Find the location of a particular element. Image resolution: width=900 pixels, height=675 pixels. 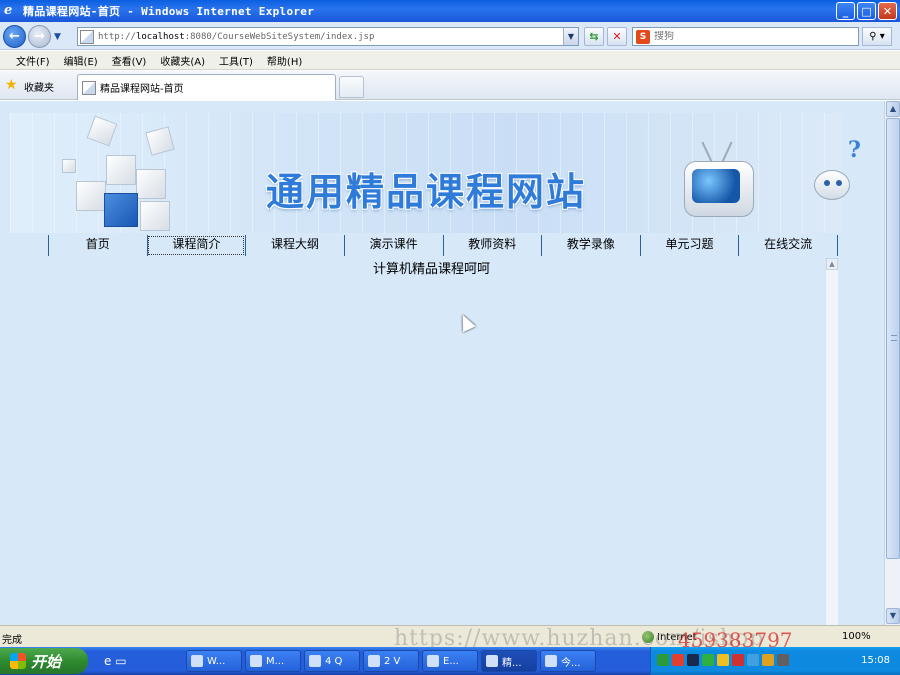

scroll-down-button: ▼ is located at coordinates (893, 616).